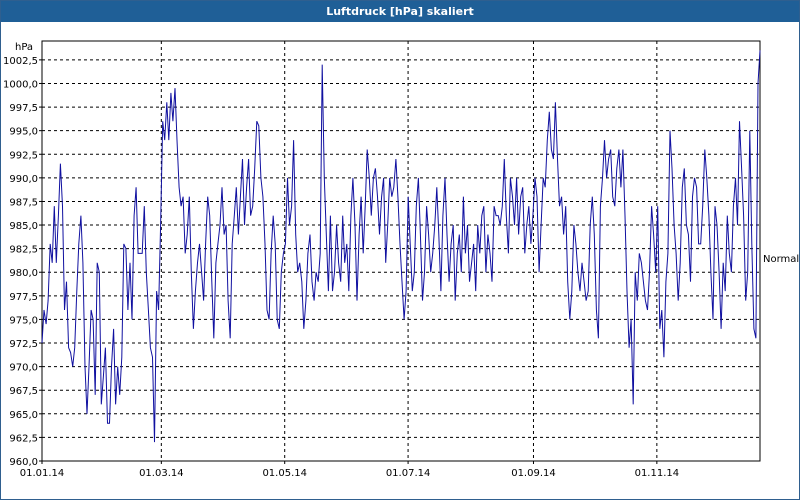  What do you see at coordinates (24, 47) in the screenshot?
I see `y-axis-unit-label: hPa` at bounding box center [24, 47].